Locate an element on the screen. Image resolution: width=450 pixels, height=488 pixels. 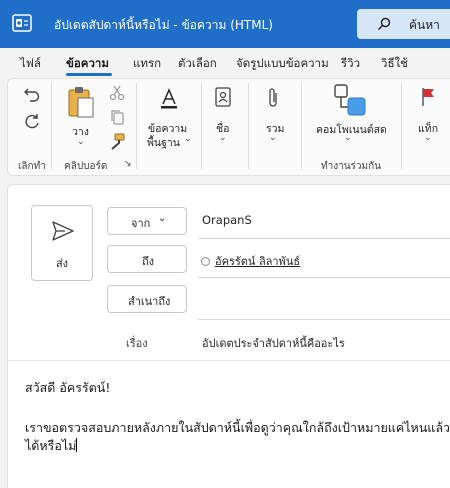
from-underline is located at coordinates (324, 238).